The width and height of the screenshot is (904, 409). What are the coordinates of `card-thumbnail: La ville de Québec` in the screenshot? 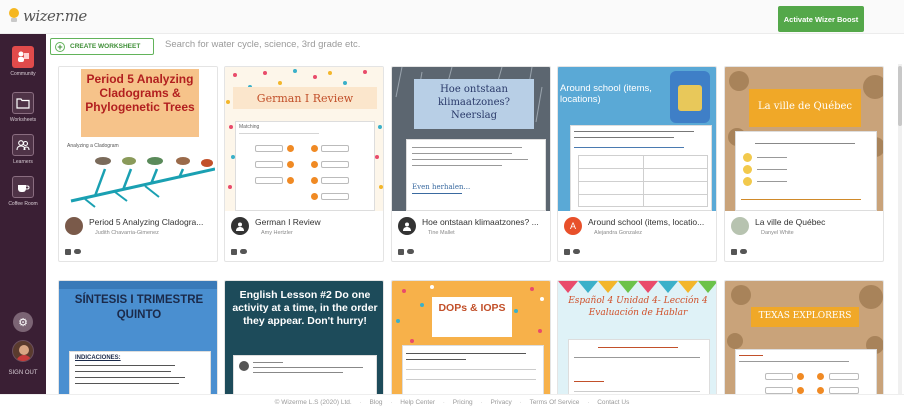 It's located at (804, 139).